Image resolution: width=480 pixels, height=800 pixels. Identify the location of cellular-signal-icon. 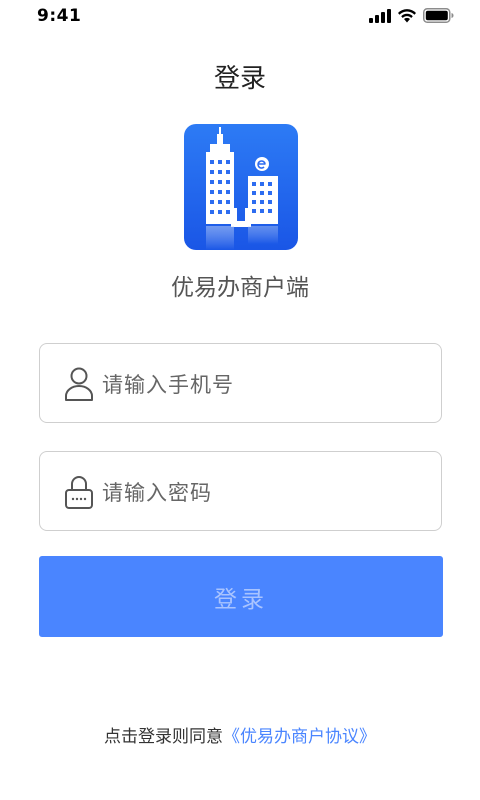
(380, 15).